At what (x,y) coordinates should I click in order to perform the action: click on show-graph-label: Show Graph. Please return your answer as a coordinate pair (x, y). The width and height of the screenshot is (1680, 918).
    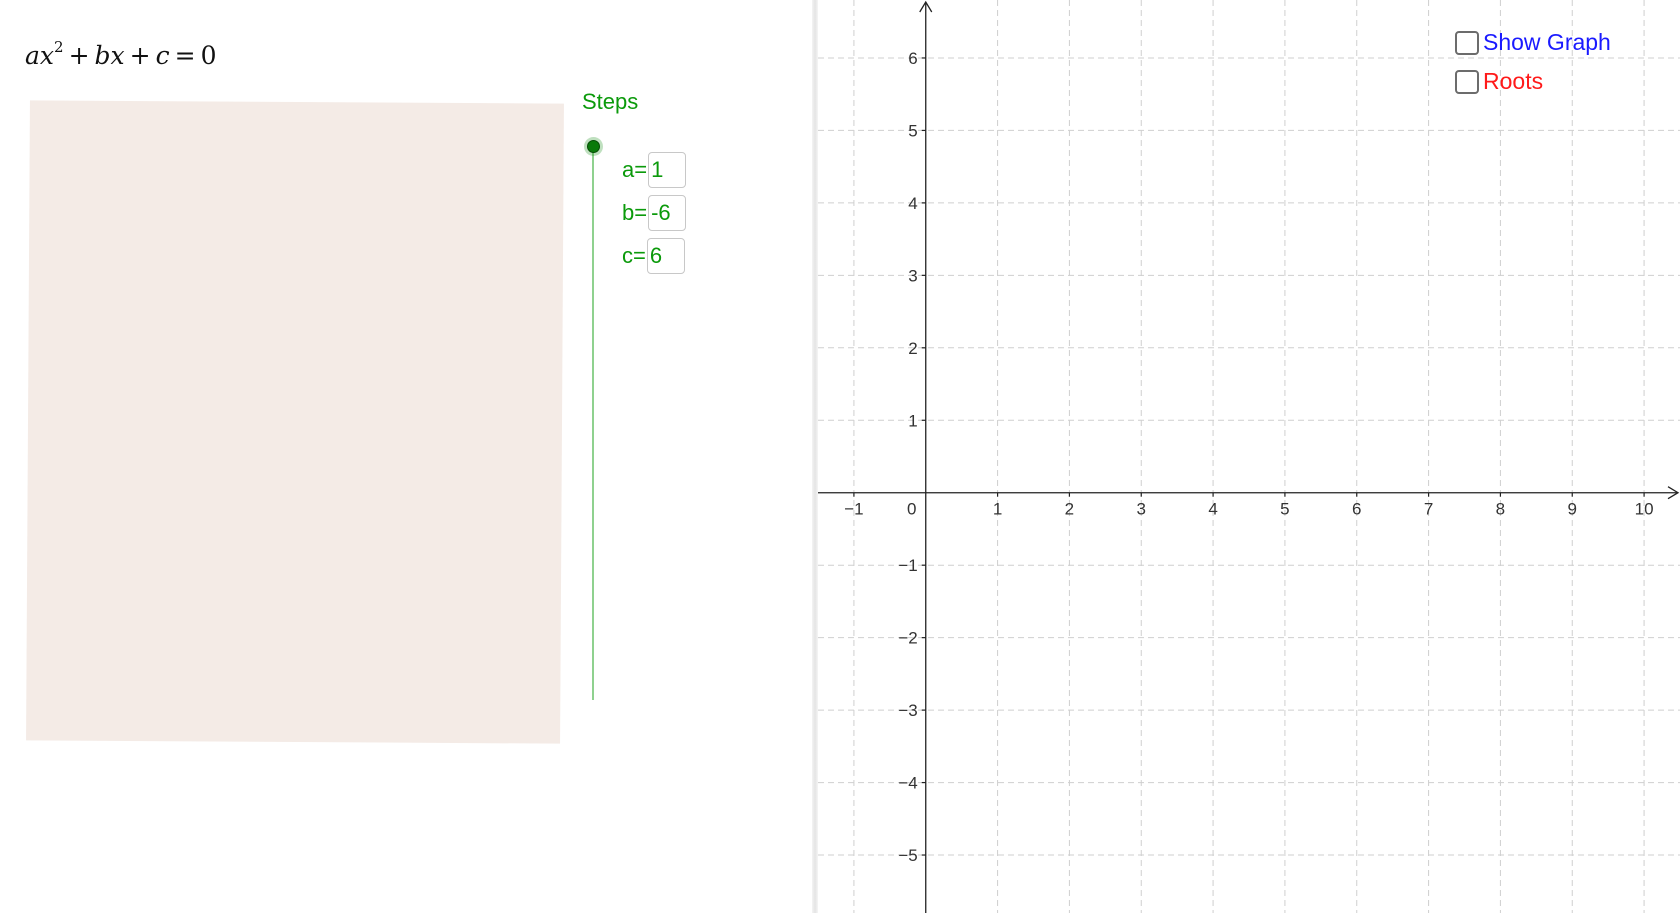
    Looking at the image, I should click on (1547, 42).